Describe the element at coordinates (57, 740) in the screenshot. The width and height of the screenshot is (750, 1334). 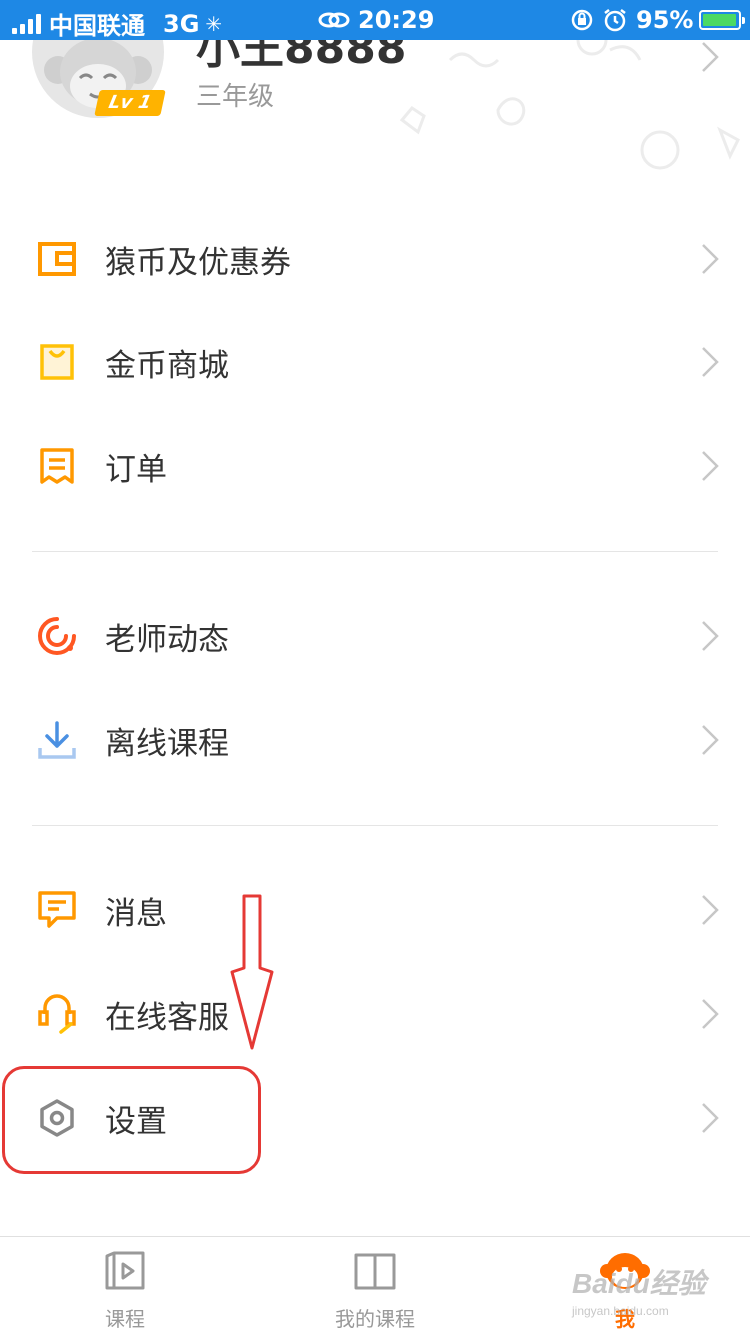
I see `download-icon` at that location.